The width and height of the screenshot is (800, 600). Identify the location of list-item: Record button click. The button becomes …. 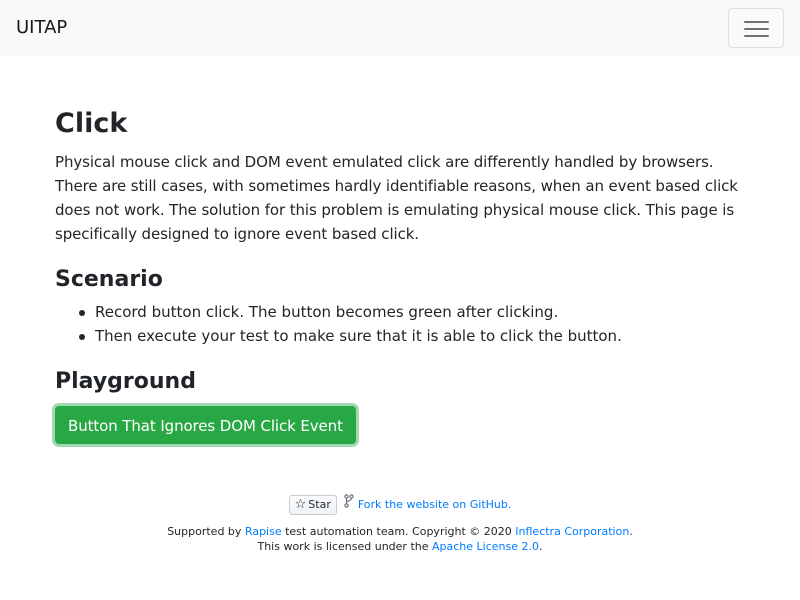
(400, 312).